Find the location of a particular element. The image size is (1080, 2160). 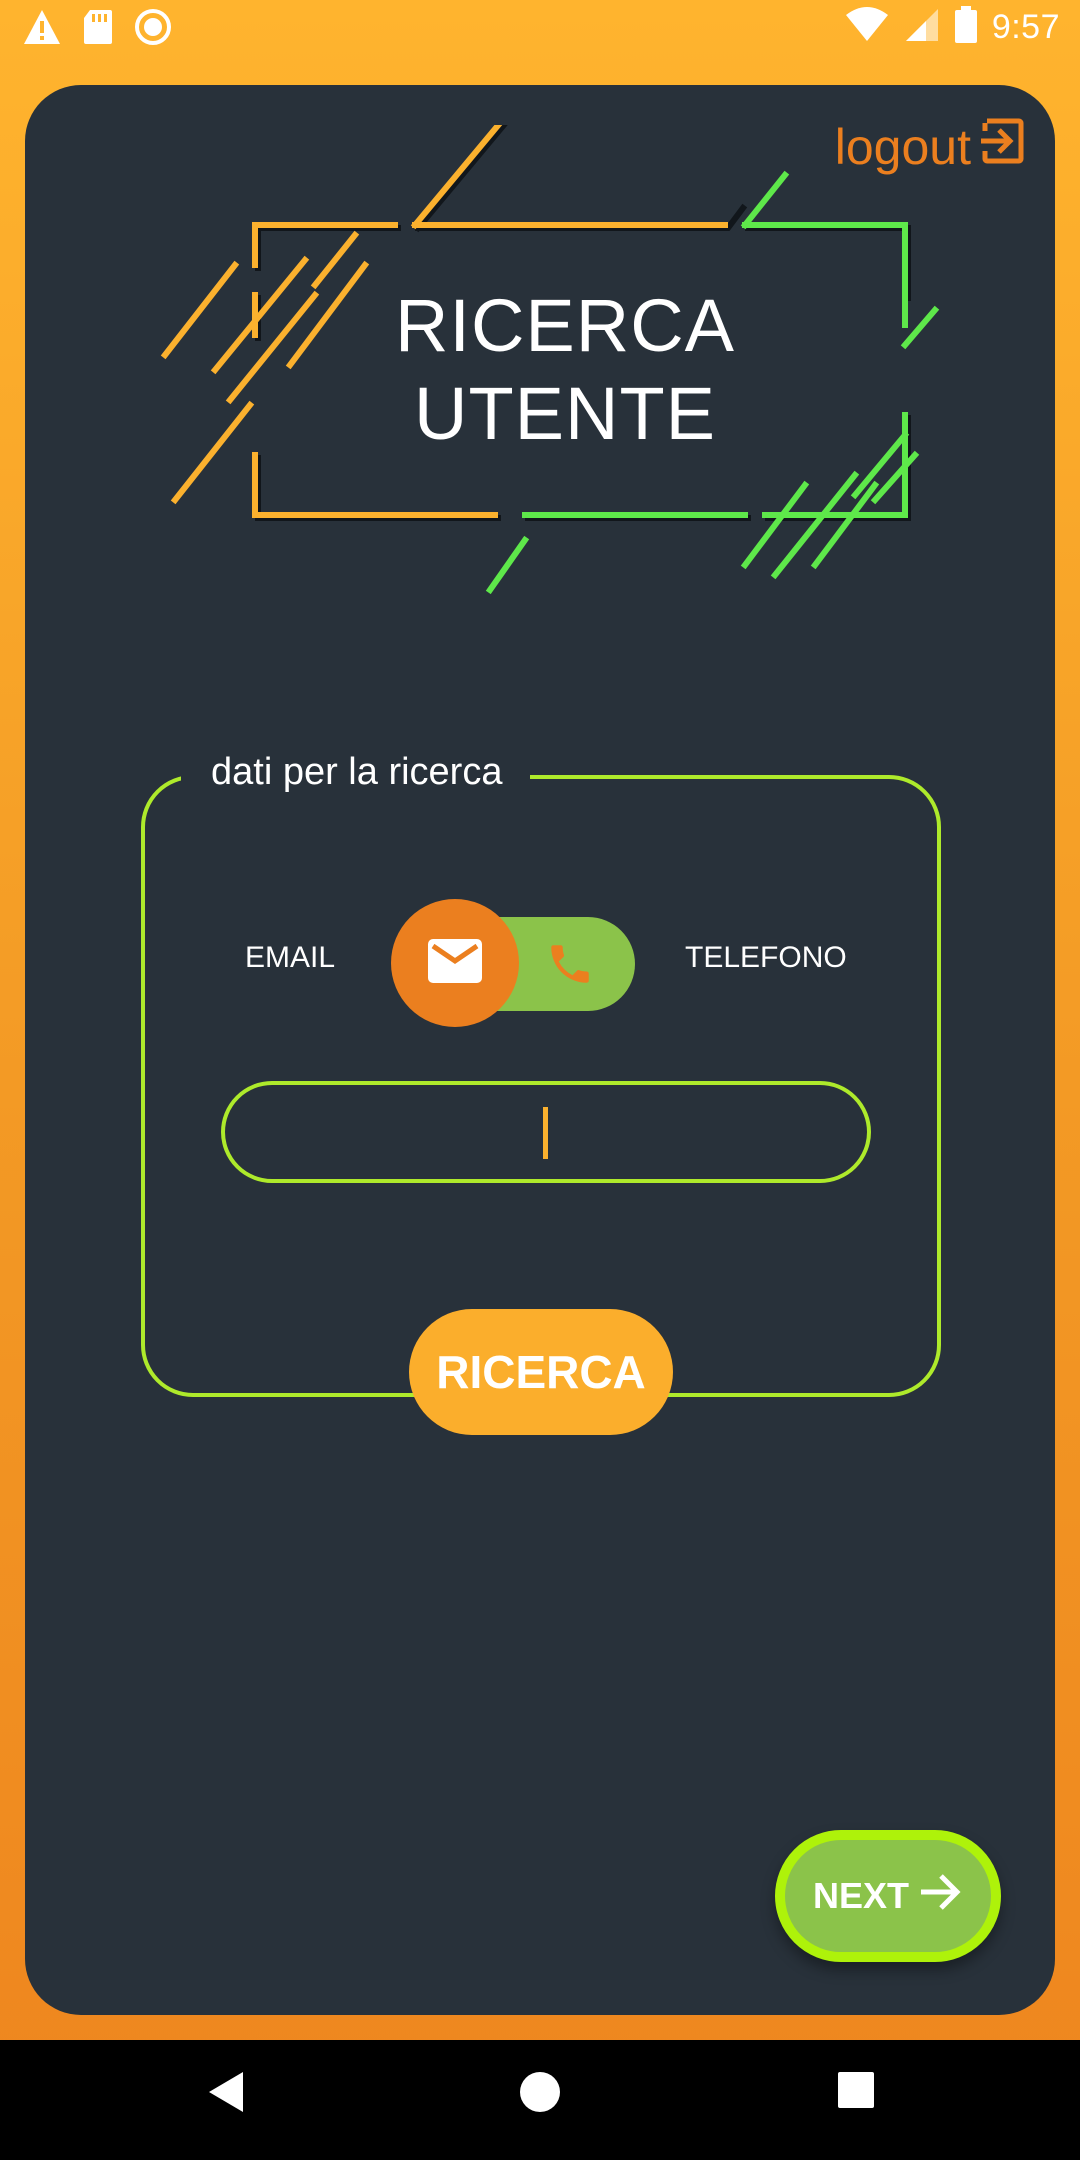

warning-icon is located at coordinates (42, 29).